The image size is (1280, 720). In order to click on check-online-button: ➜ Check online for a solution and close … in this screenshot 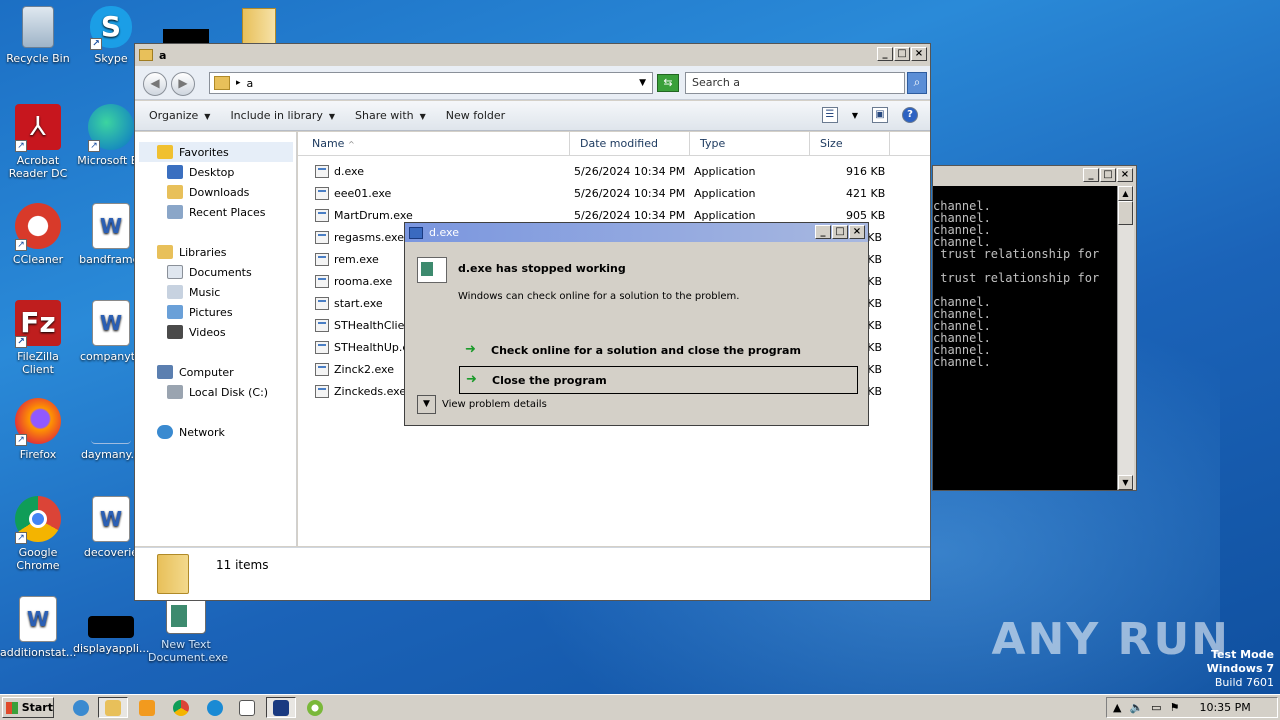, I will do `click(658, 350)`.